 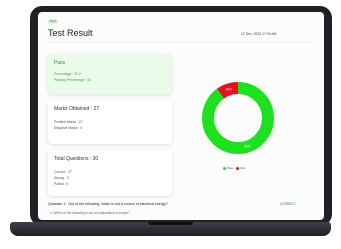 What do you see at coordinates (61, 184) in the screenshot?
I see `partial-count-text: Partial : 0` at bounding box center [61, 184].